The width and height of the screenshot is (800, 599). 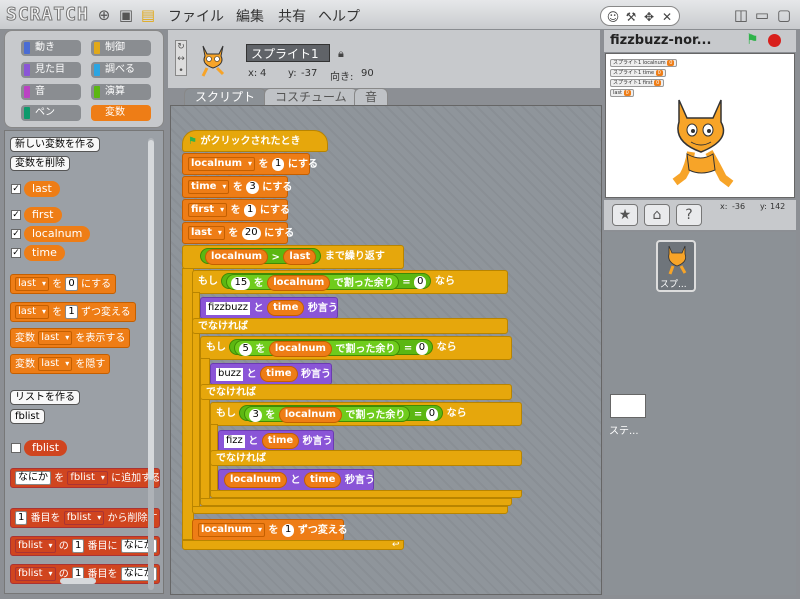 I want to click on mod-operator: 3 を localnum で割った余り, so click(x=327, y=414).